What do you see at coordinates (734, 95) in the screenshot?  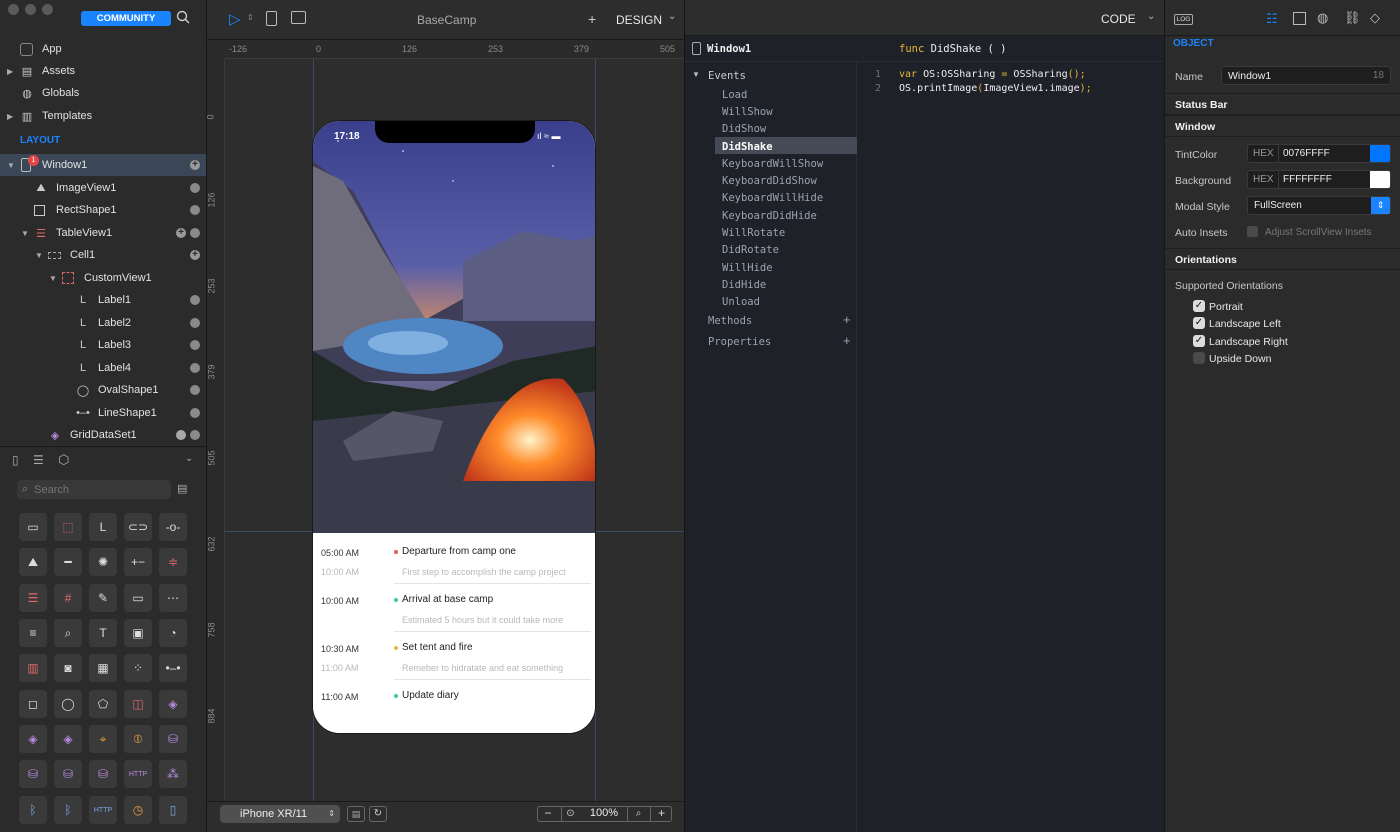 I see `event-item-load: Load` at bounding box center [734, 95].